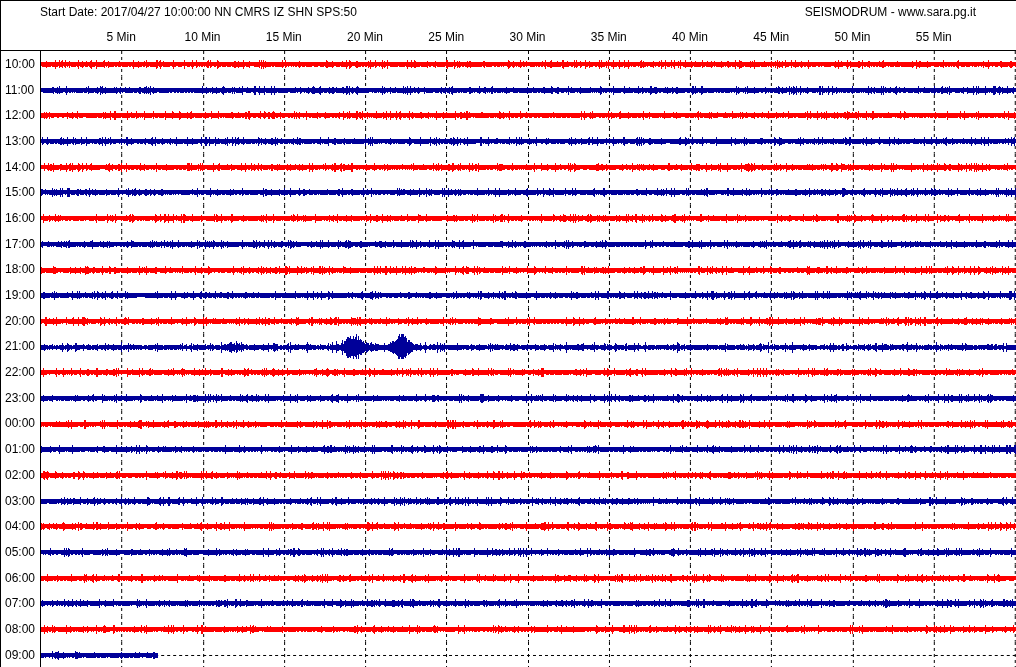  What do you see at coordinates (20, 423) in the screenshot?
I see `hour-label: 00:00` at bounding box center [20, 423].